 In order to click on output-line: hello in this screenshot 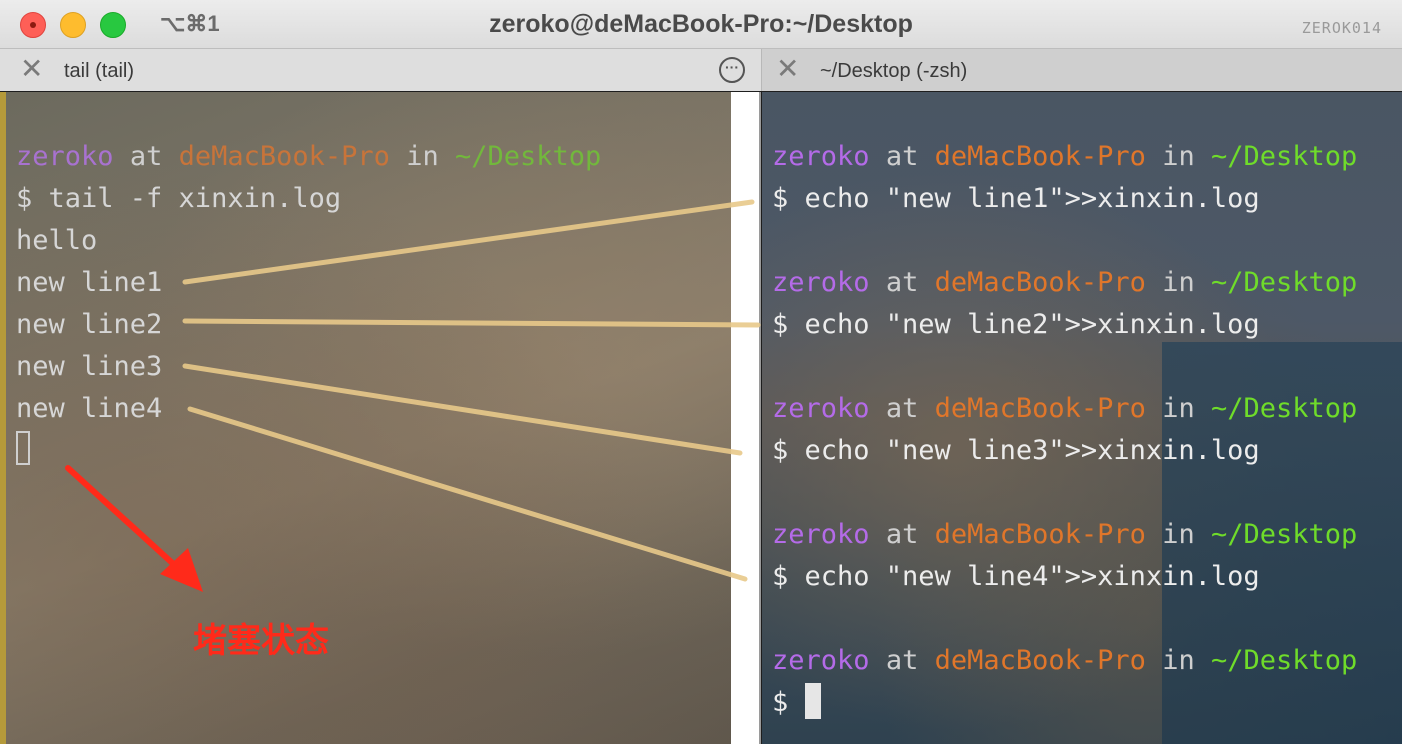, I will do `click(57, 240)`.